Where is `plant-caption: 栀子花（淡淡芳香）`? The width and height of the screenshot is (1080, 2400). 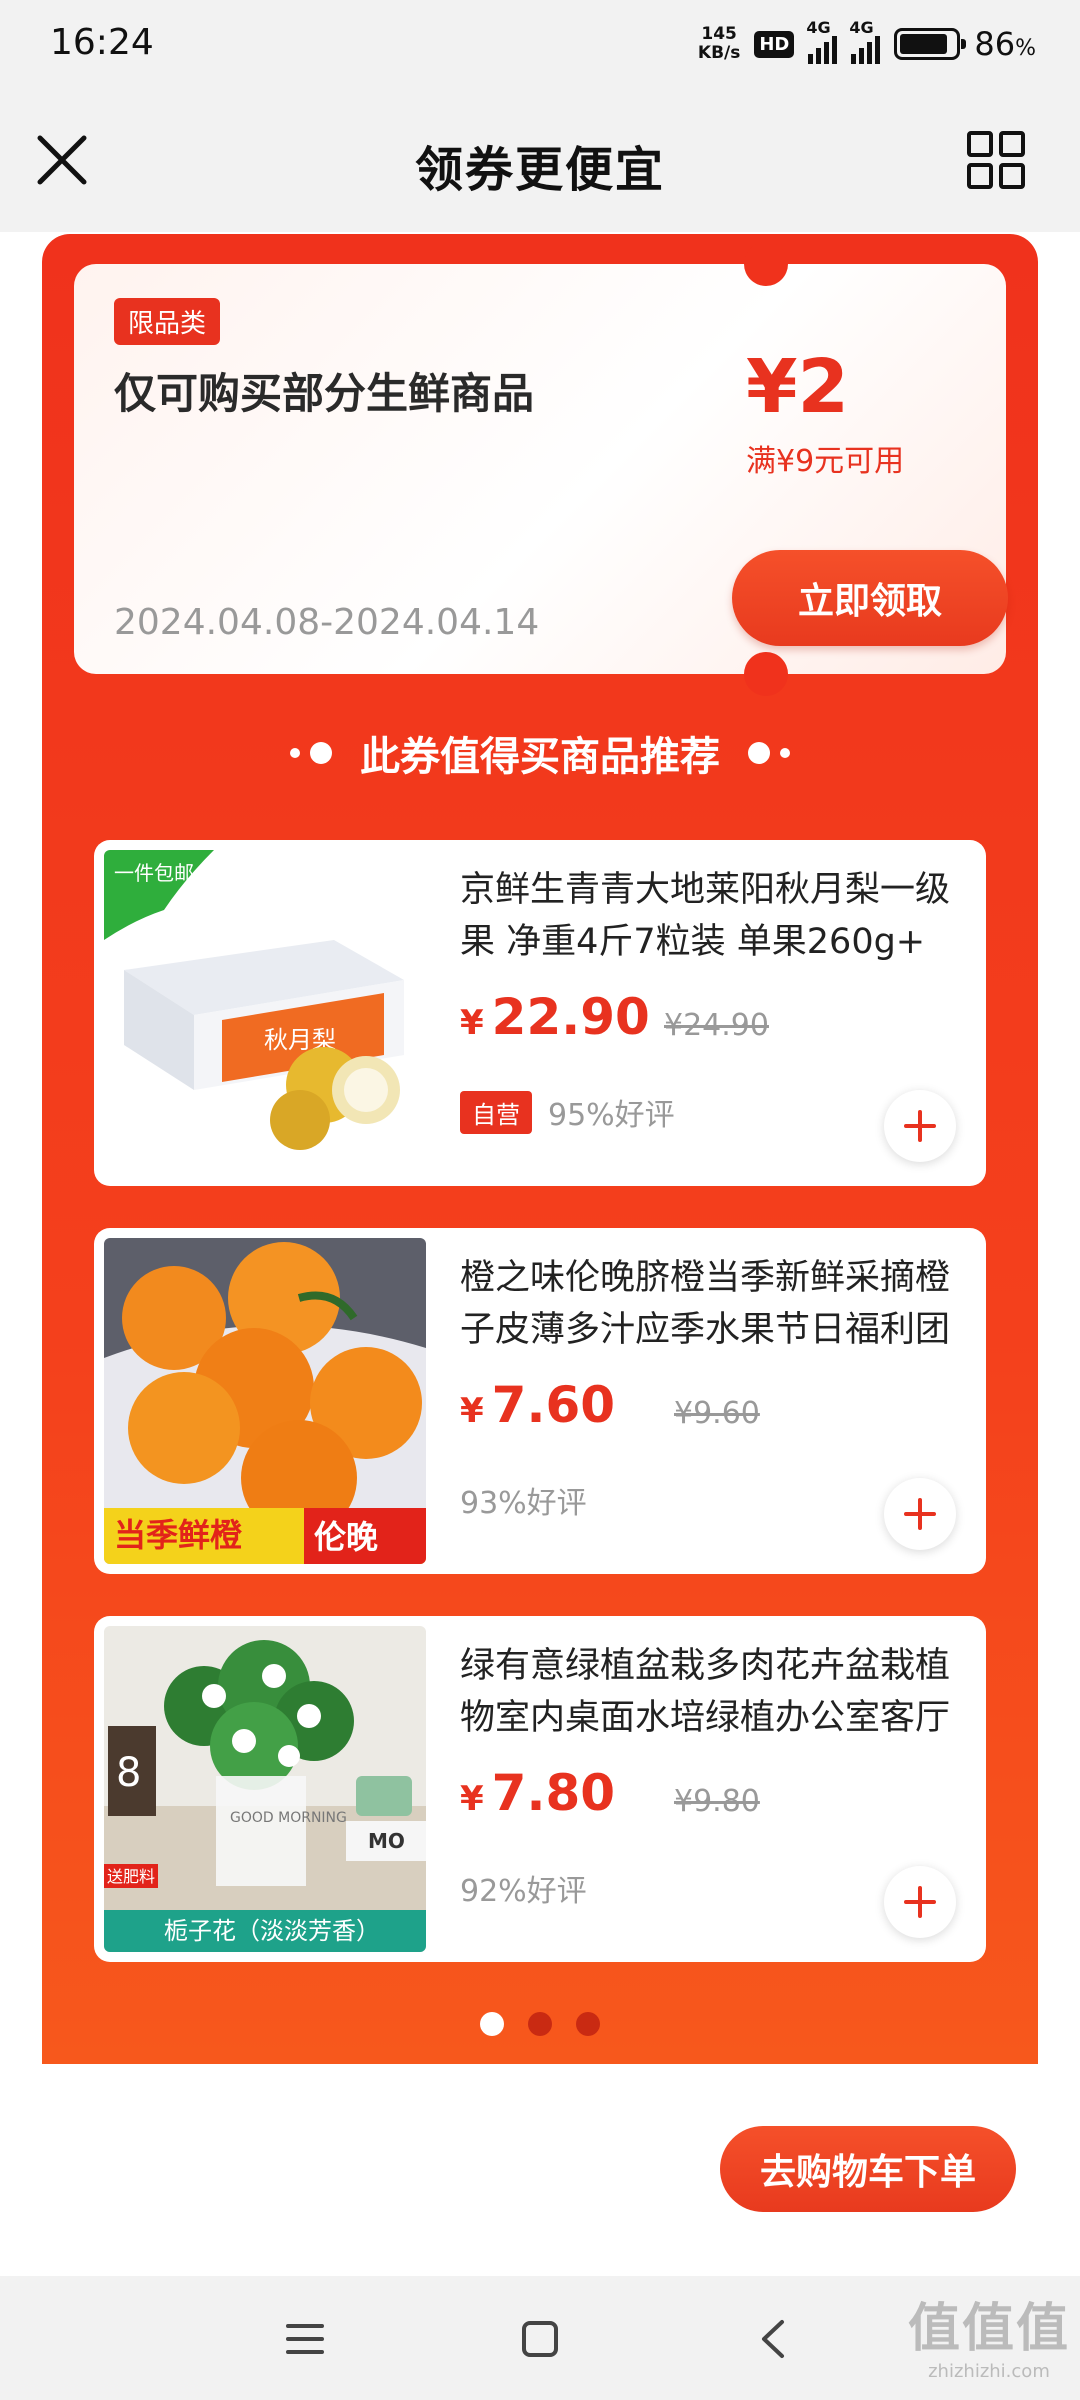 plant-caption: 栀子花（淡淡芳香） is located at coordinates (272, 1931).